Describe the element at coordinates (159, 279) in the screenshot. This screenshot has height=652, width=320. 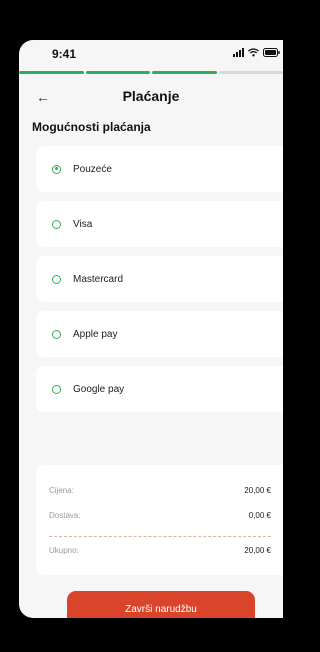
I see `payment-option-mastercard: Mastercard` at that location.